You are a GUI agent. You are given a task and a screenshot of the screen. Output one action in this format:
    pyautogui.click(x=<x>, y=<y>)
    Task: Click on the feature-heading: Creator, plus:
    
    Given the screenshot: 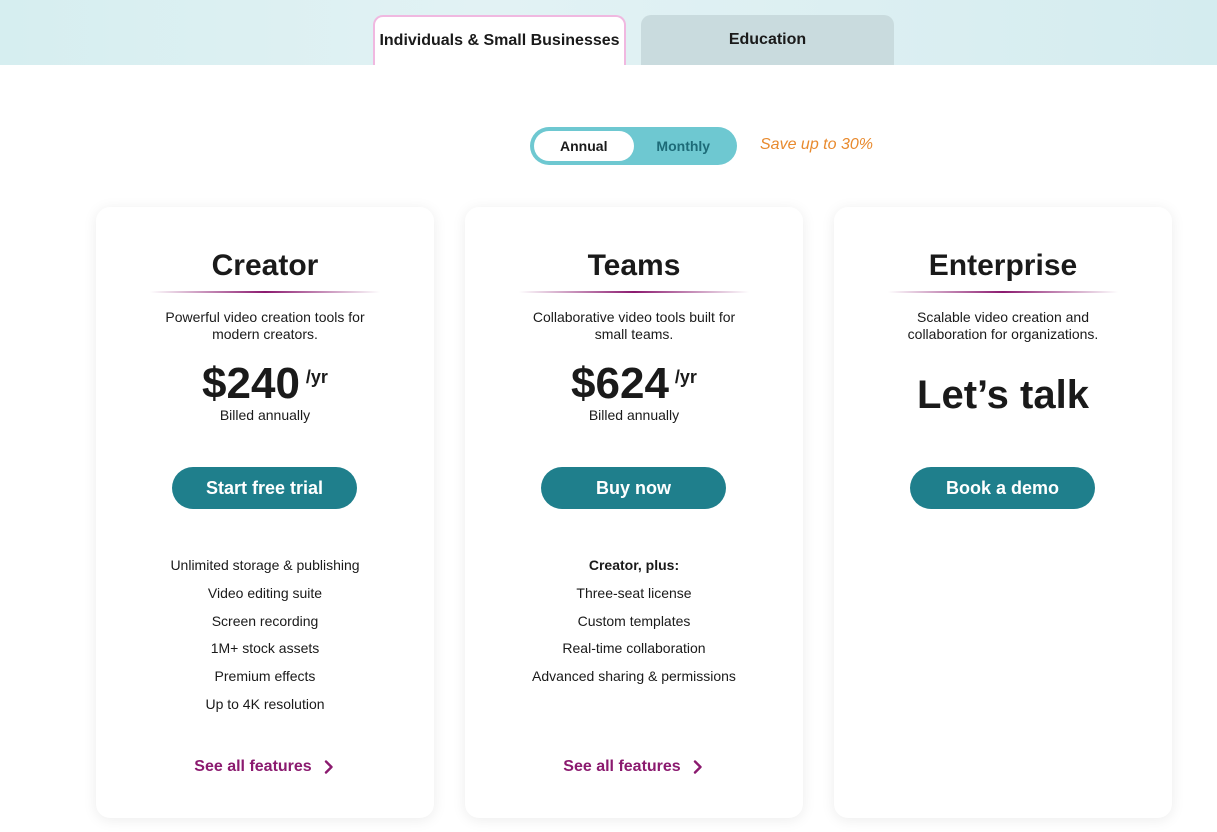 What is the action you would take?
    pyautogui.click(x=634, y=565)
    